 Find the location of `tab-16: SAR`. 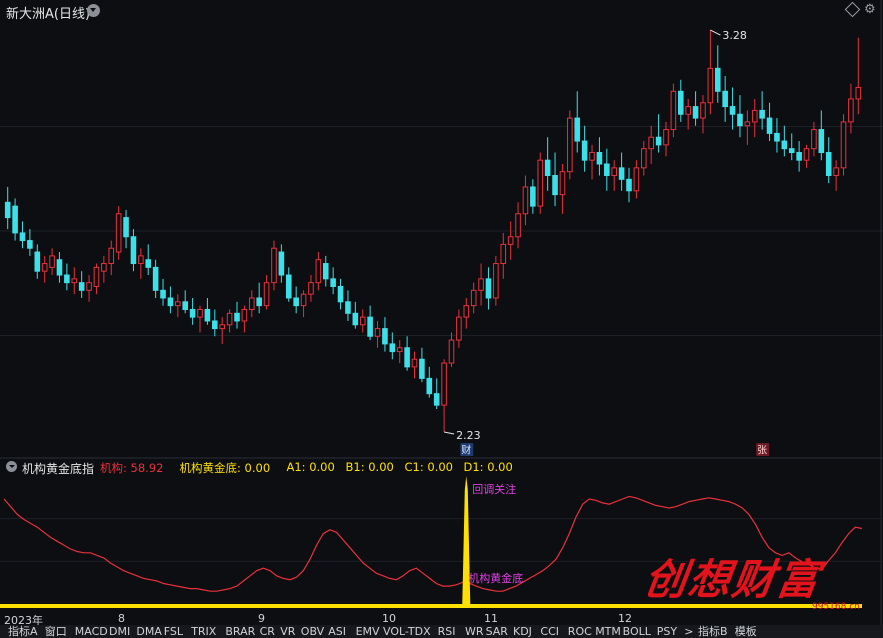

tab-16: SAR is located at coordinates (497, 631).